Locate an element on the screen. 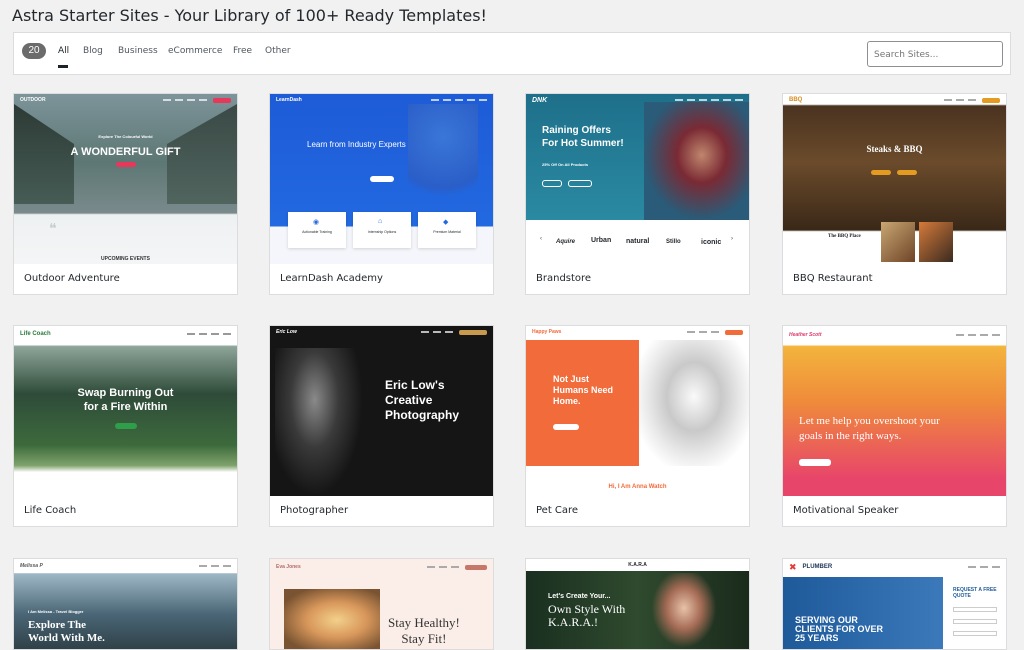 This screenshot has width=1024, height=650. shield-icon: ◆ is located at coordinates (446, 222).